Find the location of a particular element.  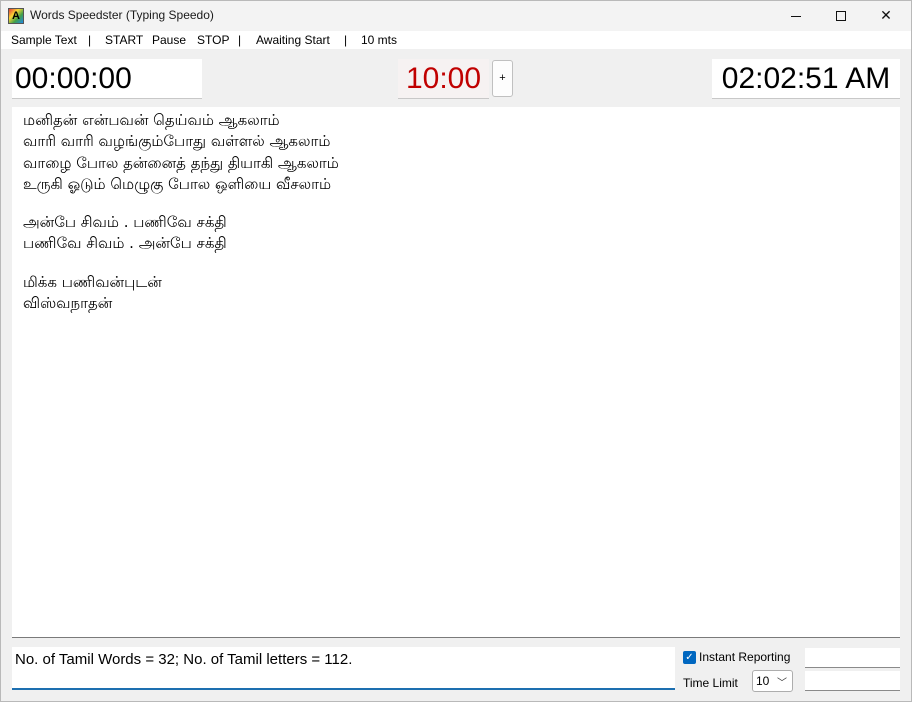

maximize-button is located at coordinates (842, 16).